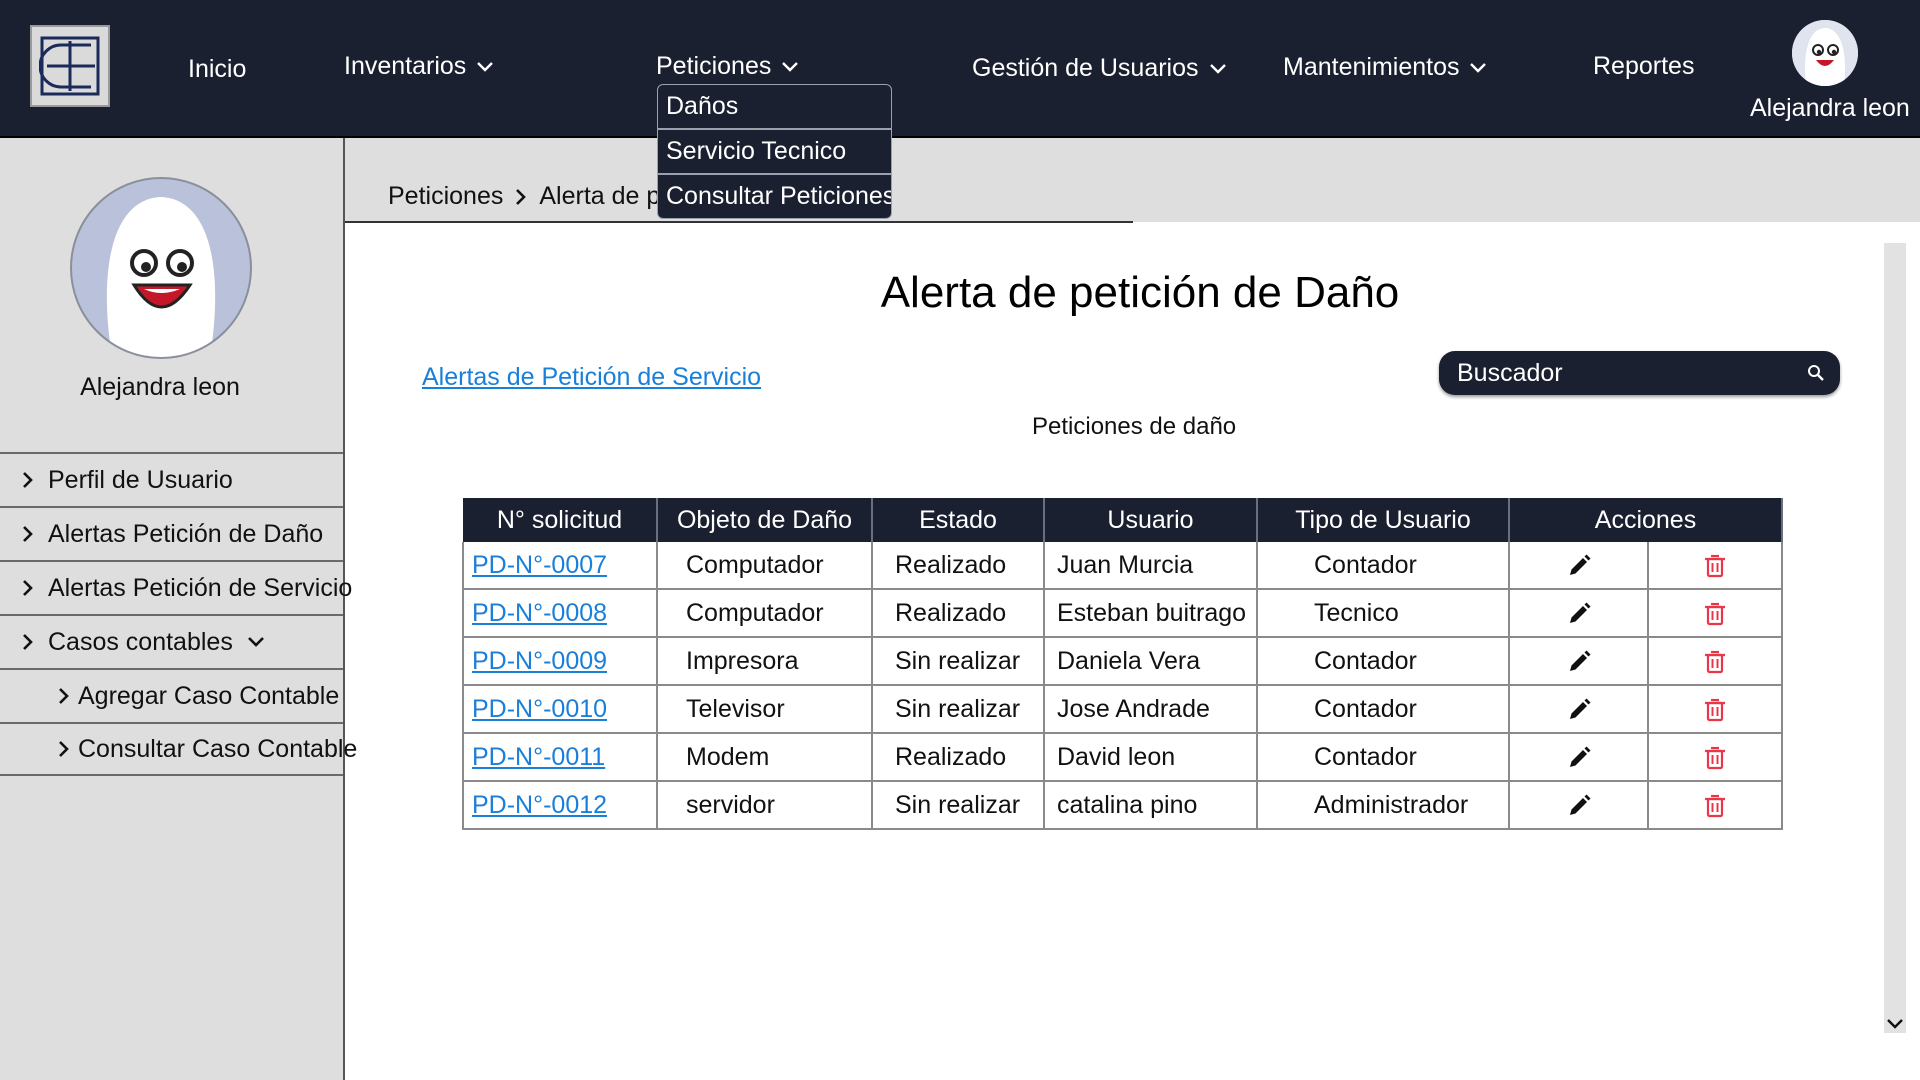  I want to click on cell-id: PD-N°-0009, so click(560, 661).